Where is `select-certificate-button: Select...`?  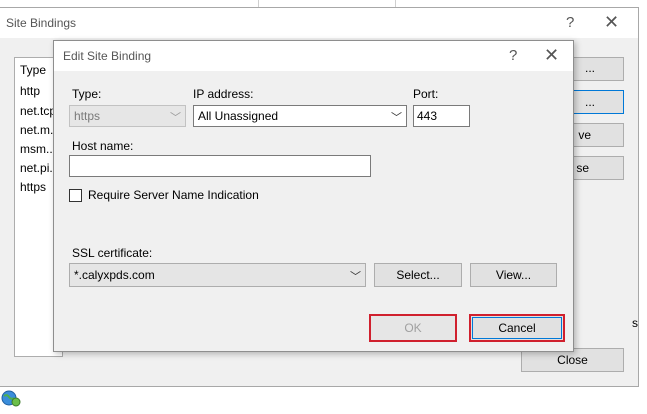 select-certificate-button: Select... is located at coordinates (418, 275).